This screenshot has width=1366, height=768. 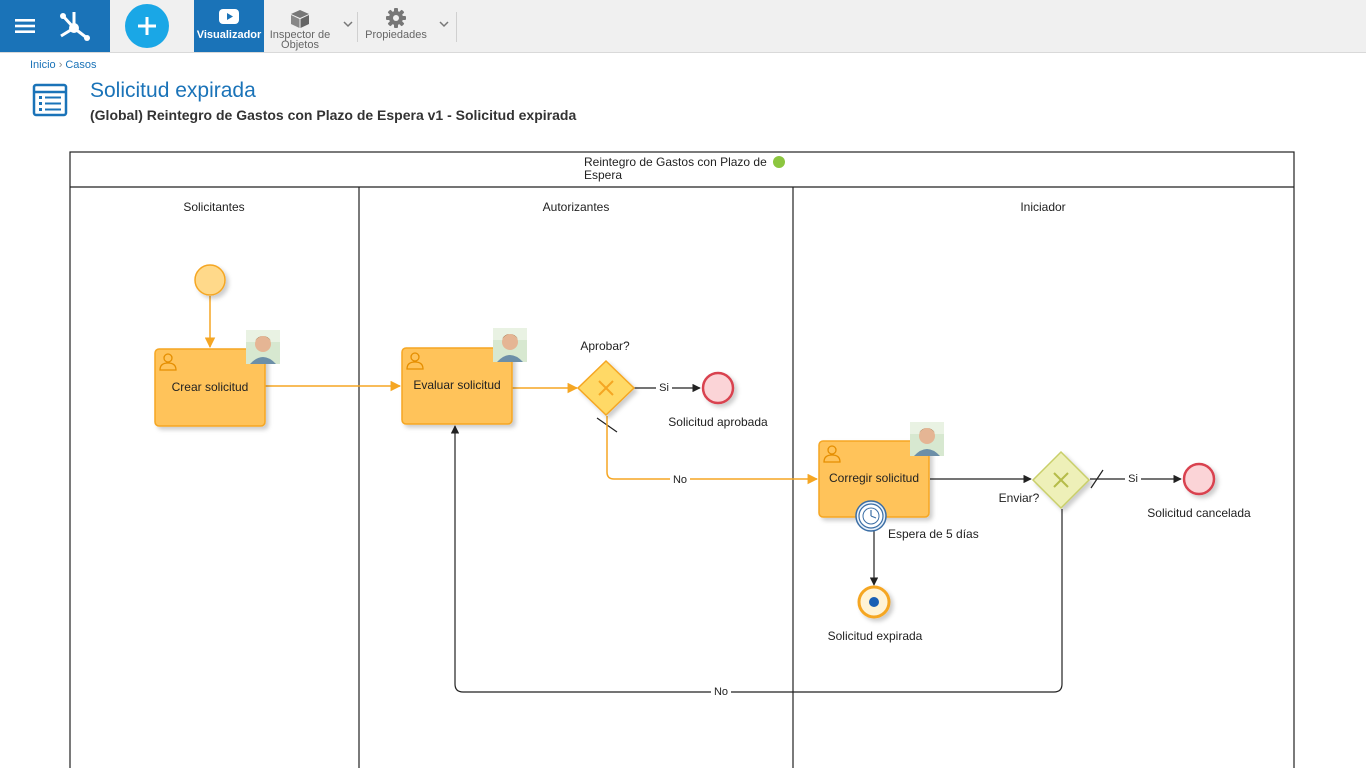 What do you see at coordinates (210, 280) in the screenshot?
I see `start-event` at bounding box center [210, 280].